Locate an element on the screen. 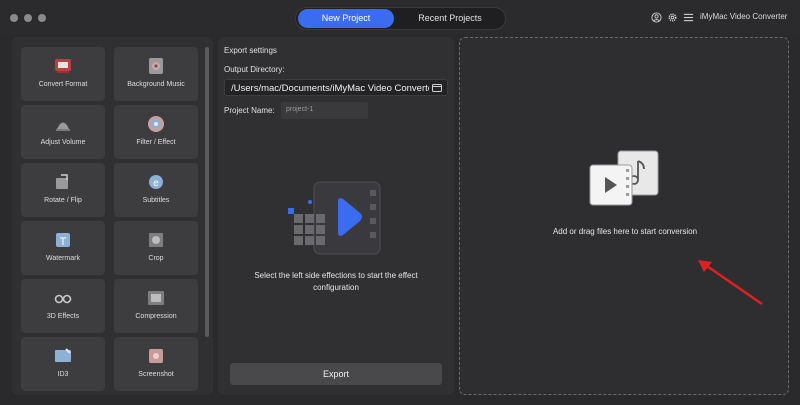  filter-effect-icon is located at coordinates (156, 124).